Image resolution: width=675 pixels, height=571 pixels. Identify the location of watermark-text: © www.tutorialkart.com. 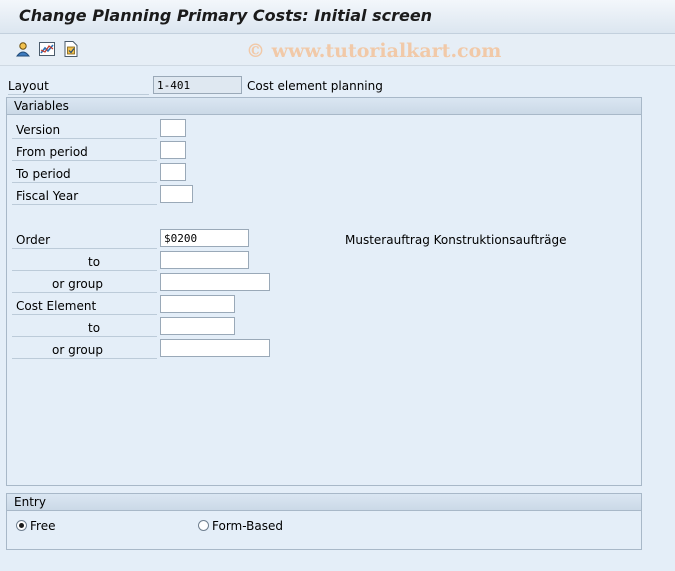
(374, 51).